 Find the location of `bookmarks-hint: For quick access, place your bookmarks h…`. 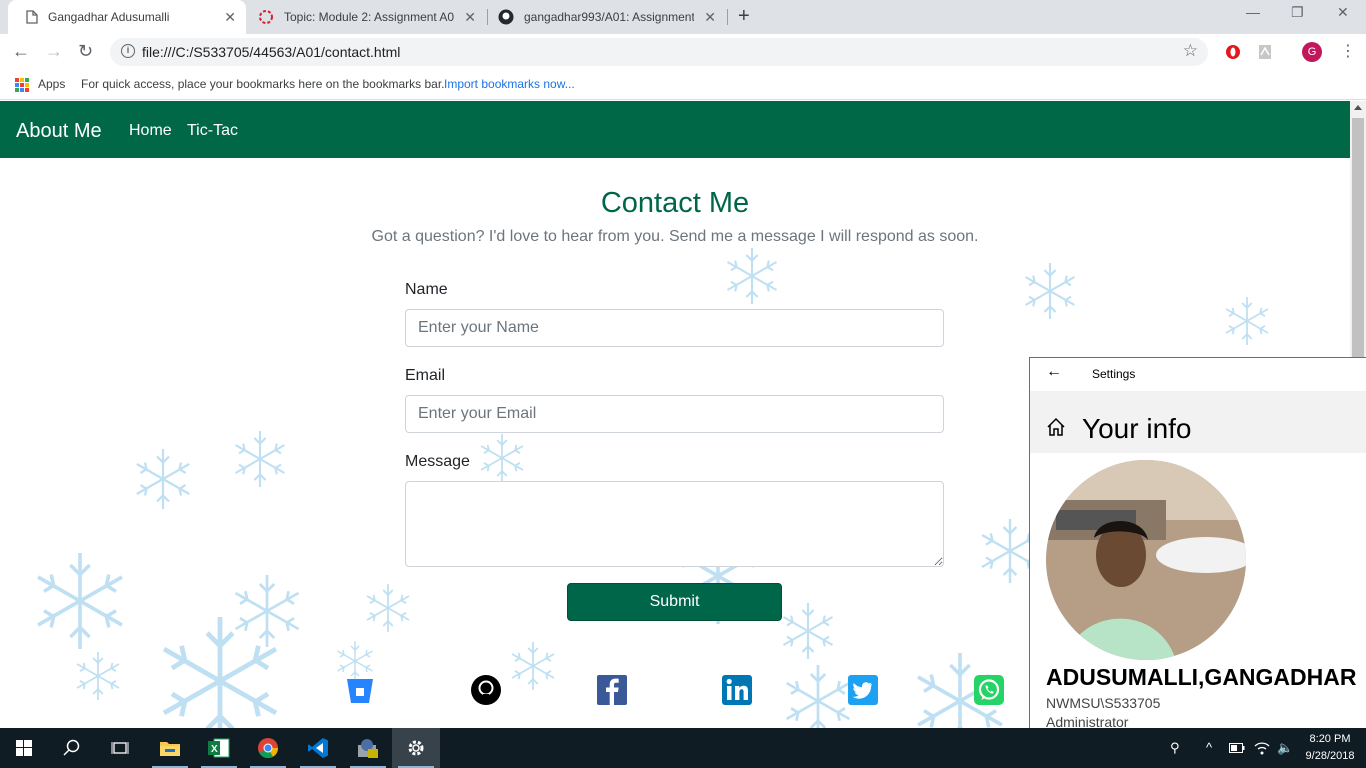

bookmarks-hint: For quick access, place your bookmarks h… is located at coordinates (263, 84).